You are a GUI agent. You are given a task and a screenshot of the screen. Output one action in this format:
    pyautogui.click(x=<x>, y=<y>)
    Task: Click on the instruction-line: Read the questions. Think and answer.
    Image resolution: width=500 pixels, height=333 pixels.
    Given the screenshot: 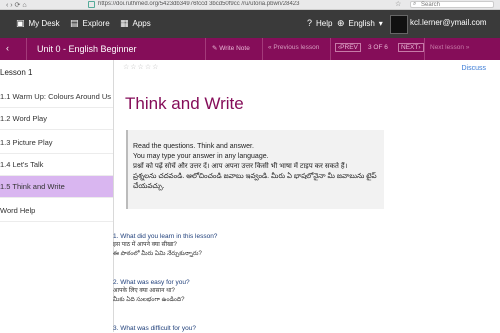 What is the action you would take?
    pyautogui.click(x=193, y=146)
    